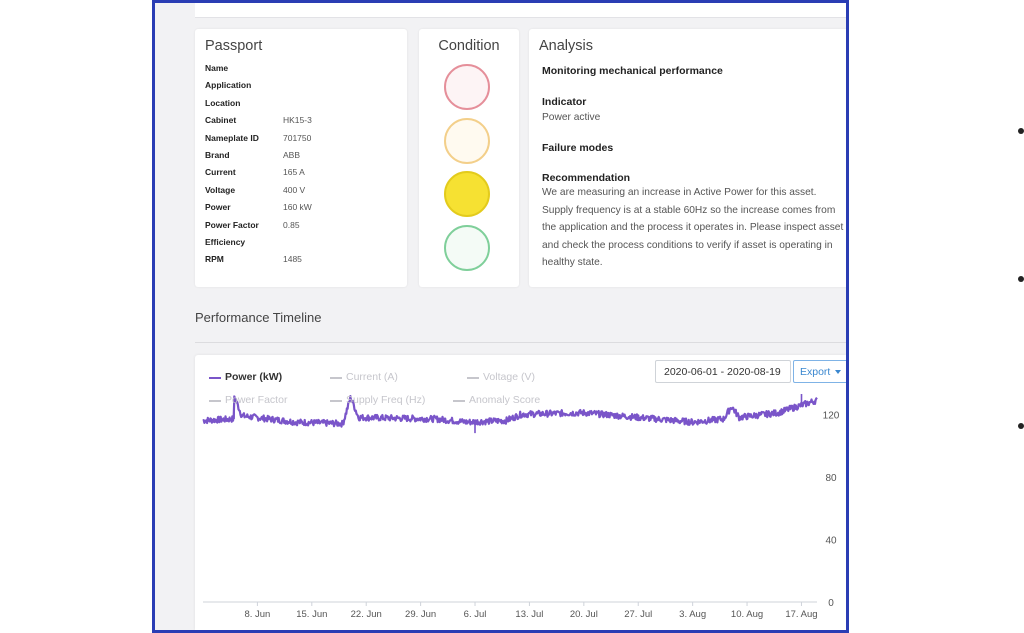  I want to click on x-tick-label: 15. Jun, so click(311, 614).